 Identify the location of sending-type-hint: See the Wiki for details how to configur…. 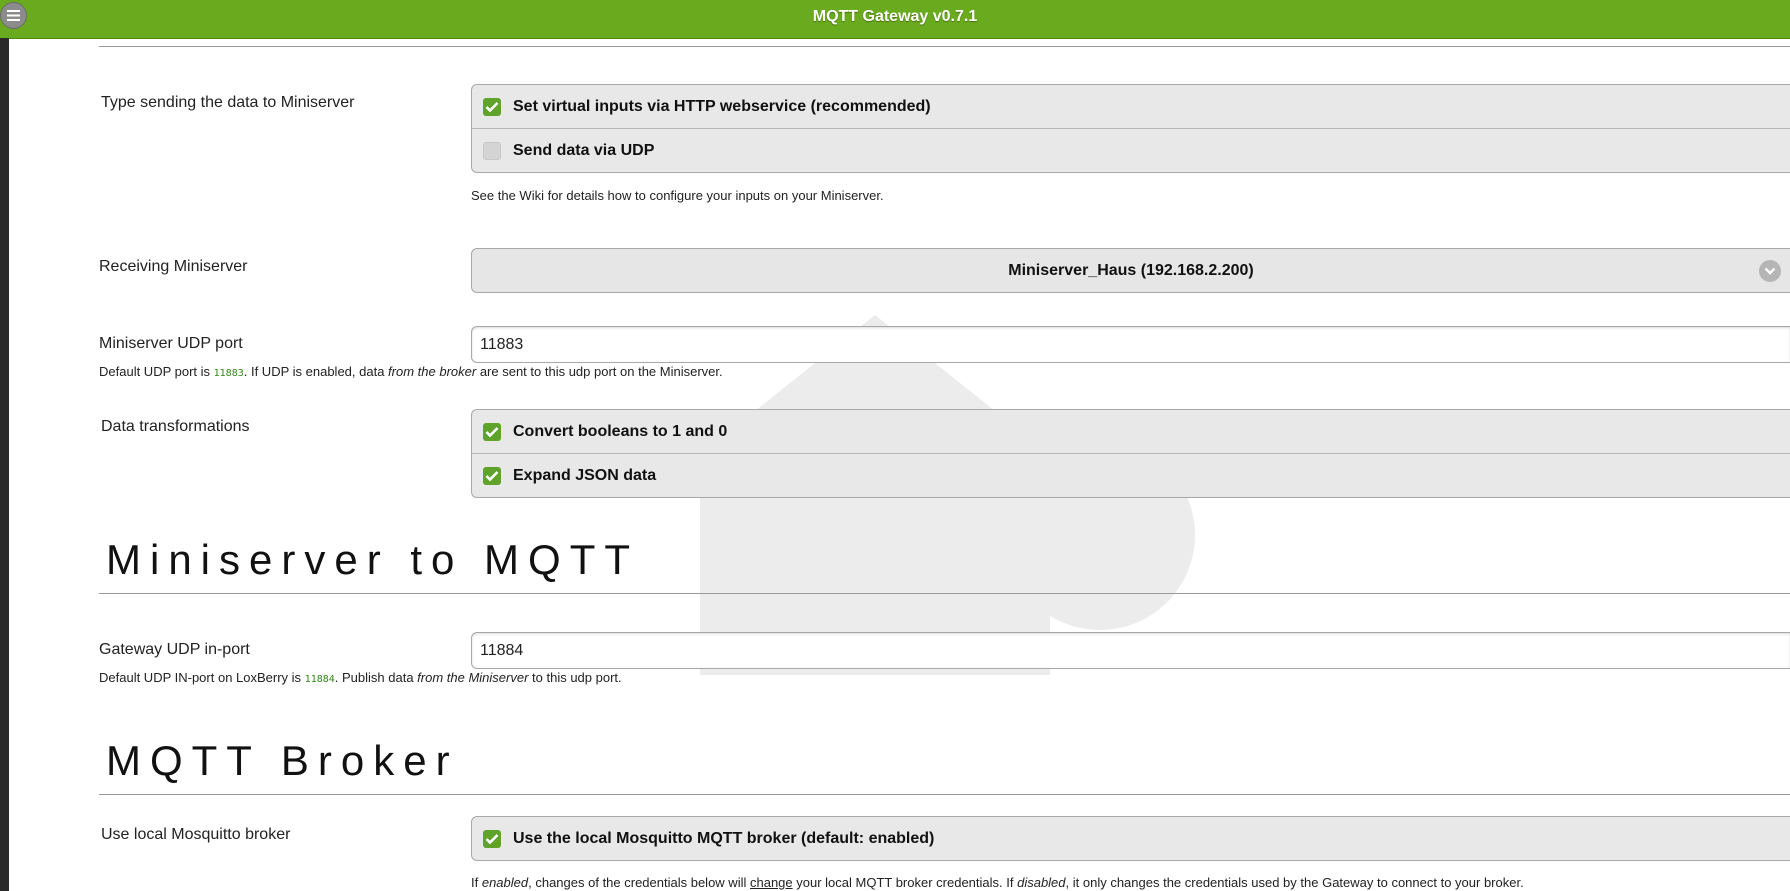
(677, 195).